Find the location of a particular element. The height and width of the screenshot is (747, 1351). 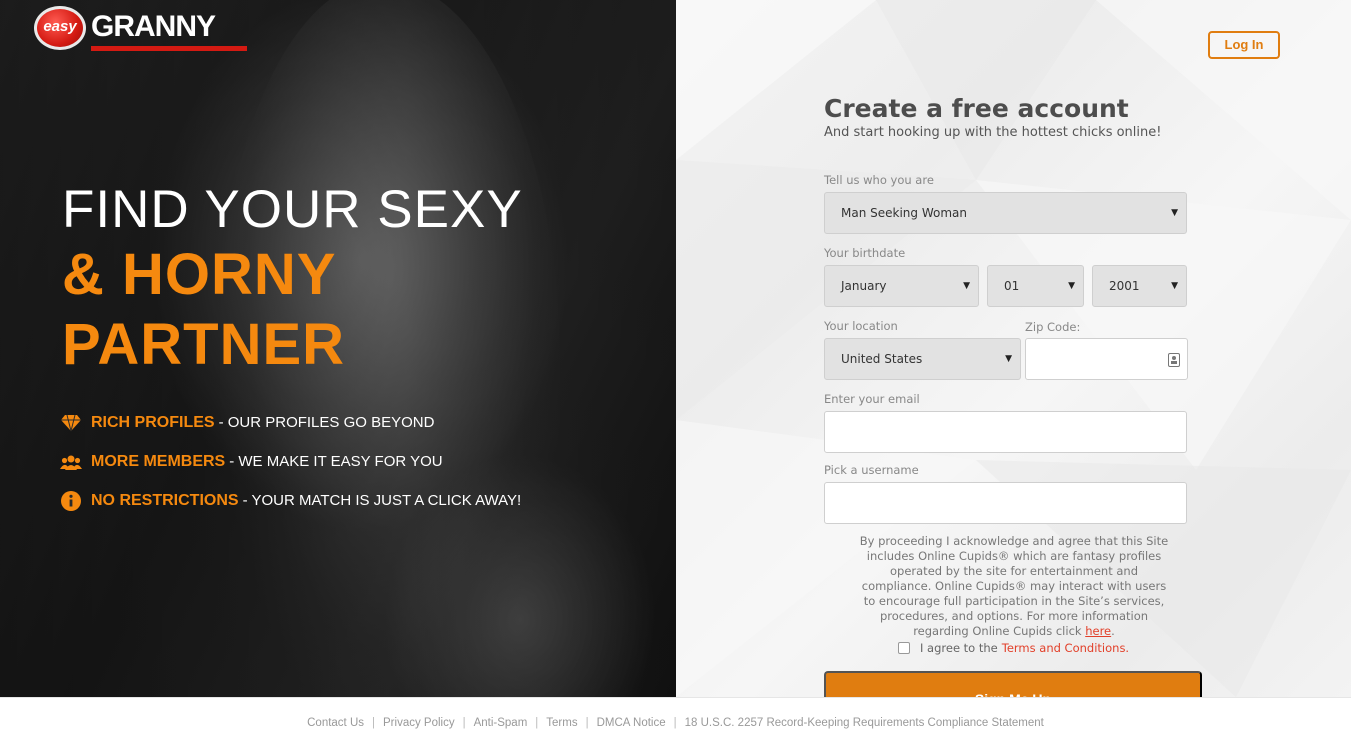

username-label: Pick a username is located at coordinates (871, 470).